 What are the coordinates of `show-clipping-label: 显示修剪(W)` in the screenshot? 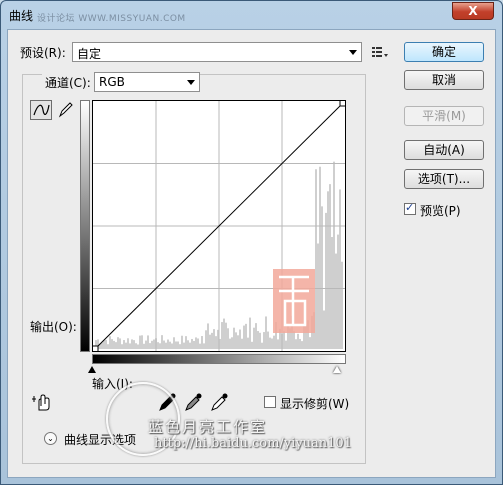 It's located at (315, 404).